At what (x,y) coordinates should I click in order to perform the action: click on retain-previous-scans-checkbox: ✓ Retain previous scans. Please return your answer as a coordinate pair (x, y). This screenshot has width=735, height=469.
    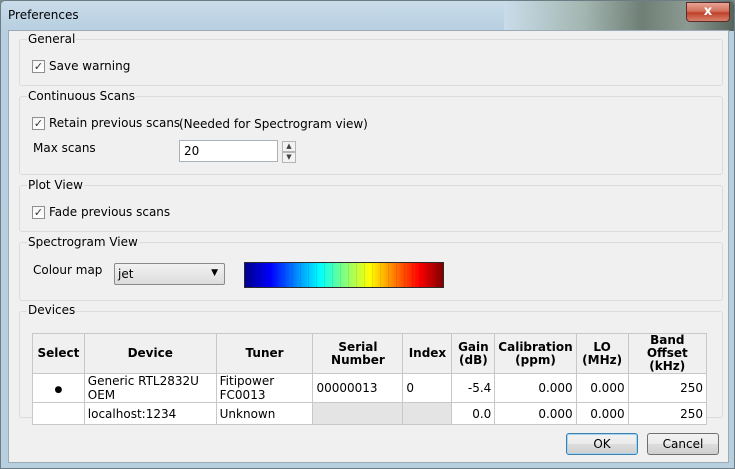
    Looking at the image, I should click on (106, 123).